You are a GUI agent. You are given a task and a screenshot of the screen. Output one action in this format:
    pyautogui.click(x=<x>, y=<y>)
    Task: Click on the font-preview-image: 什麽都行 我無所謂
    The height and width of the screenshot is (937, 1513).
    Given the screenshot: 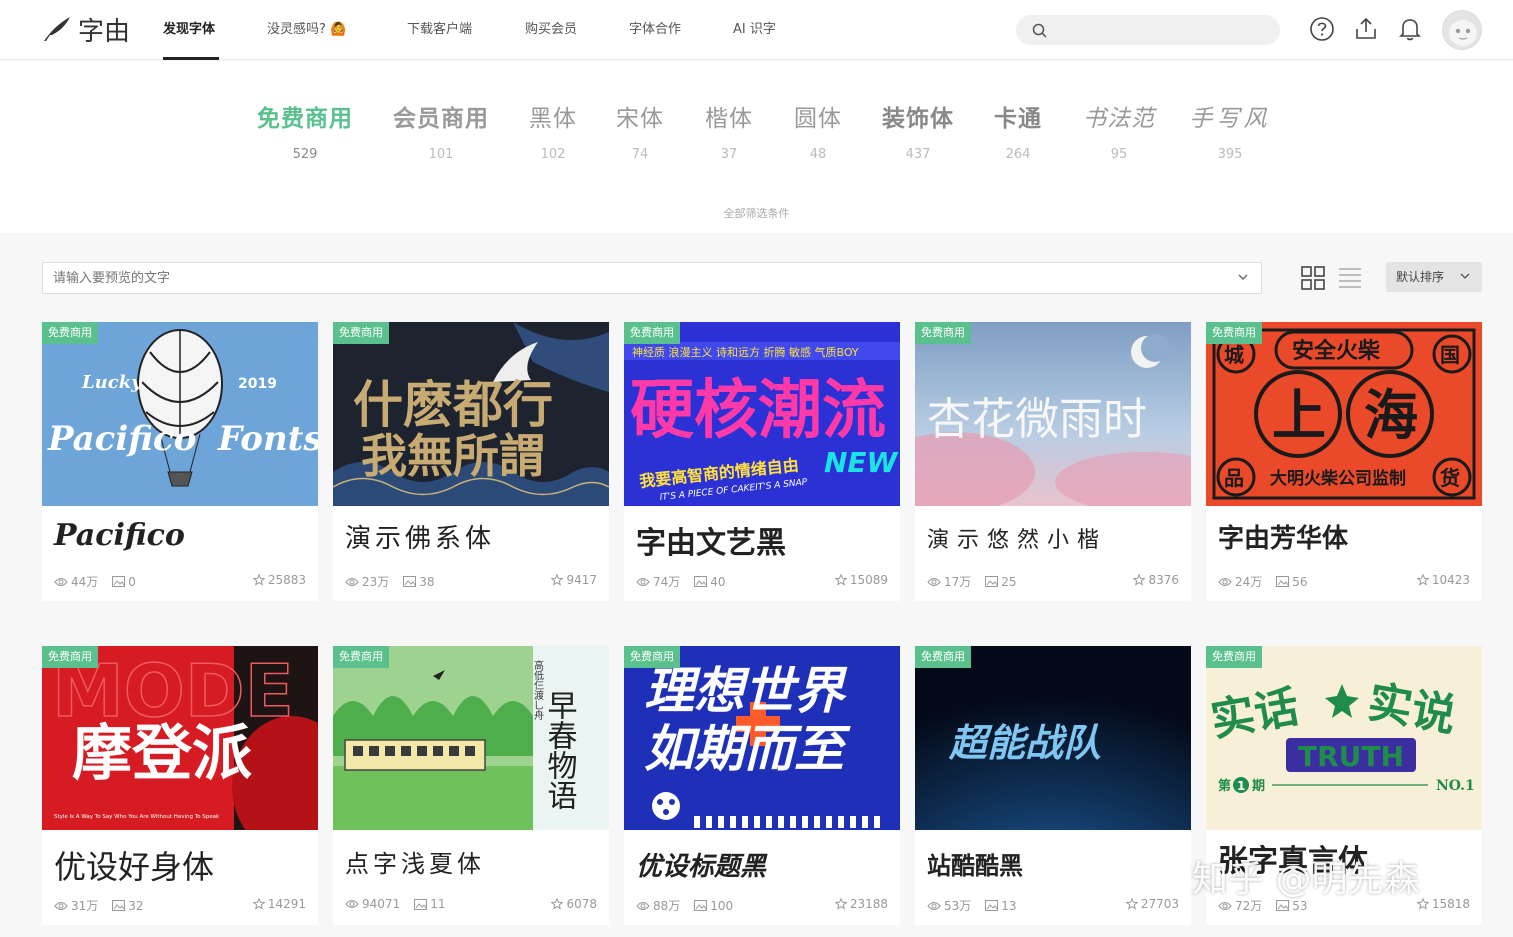 What is the action you would take?
    pyautogui.click(x=471, y=414)
    